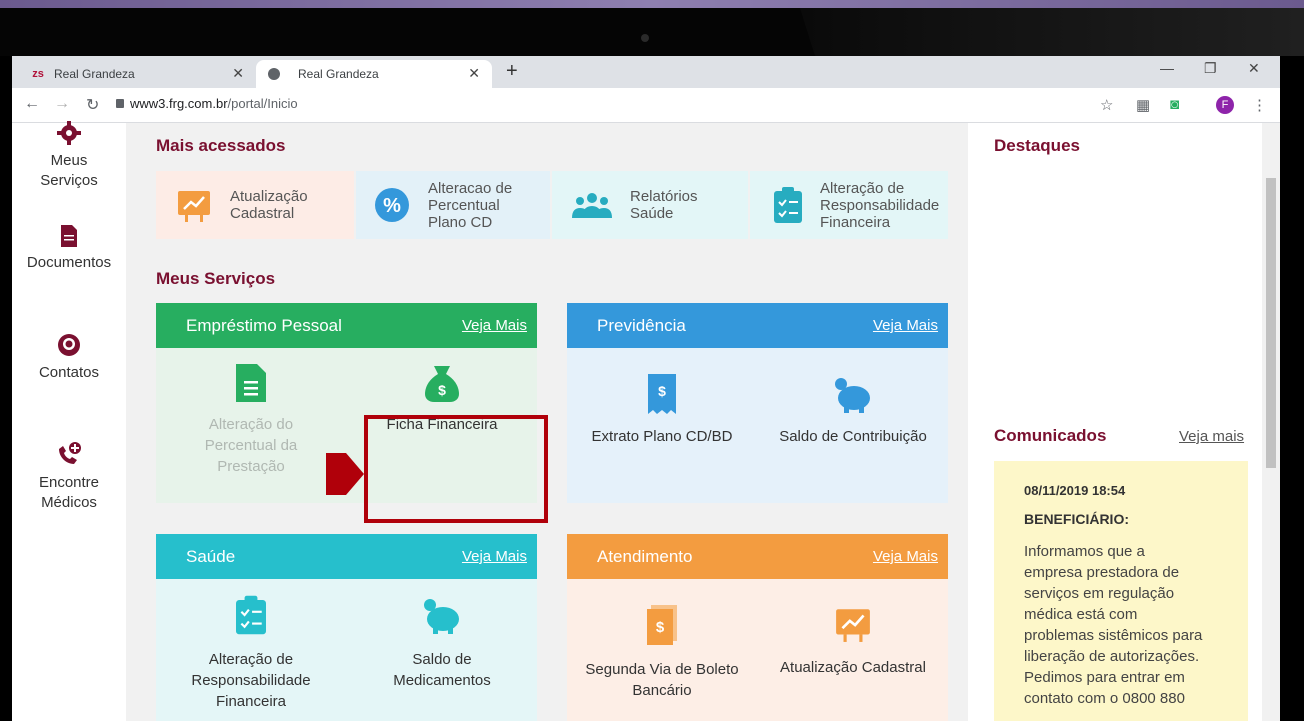 Image resolution: width=1304 pixels, height=721 pixels. I want to click on sidebar-item-meus-servicos: Meus Serviços, so click(69, 156).